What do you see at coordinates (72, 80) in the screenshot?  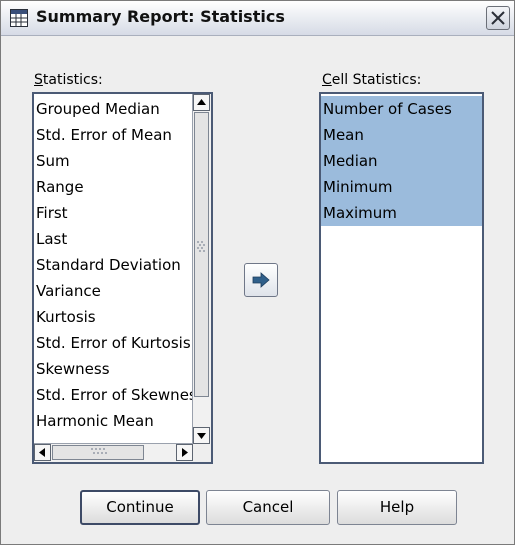 I see `statistics-label-text: tatistics:` at bounding box center [72, 80].